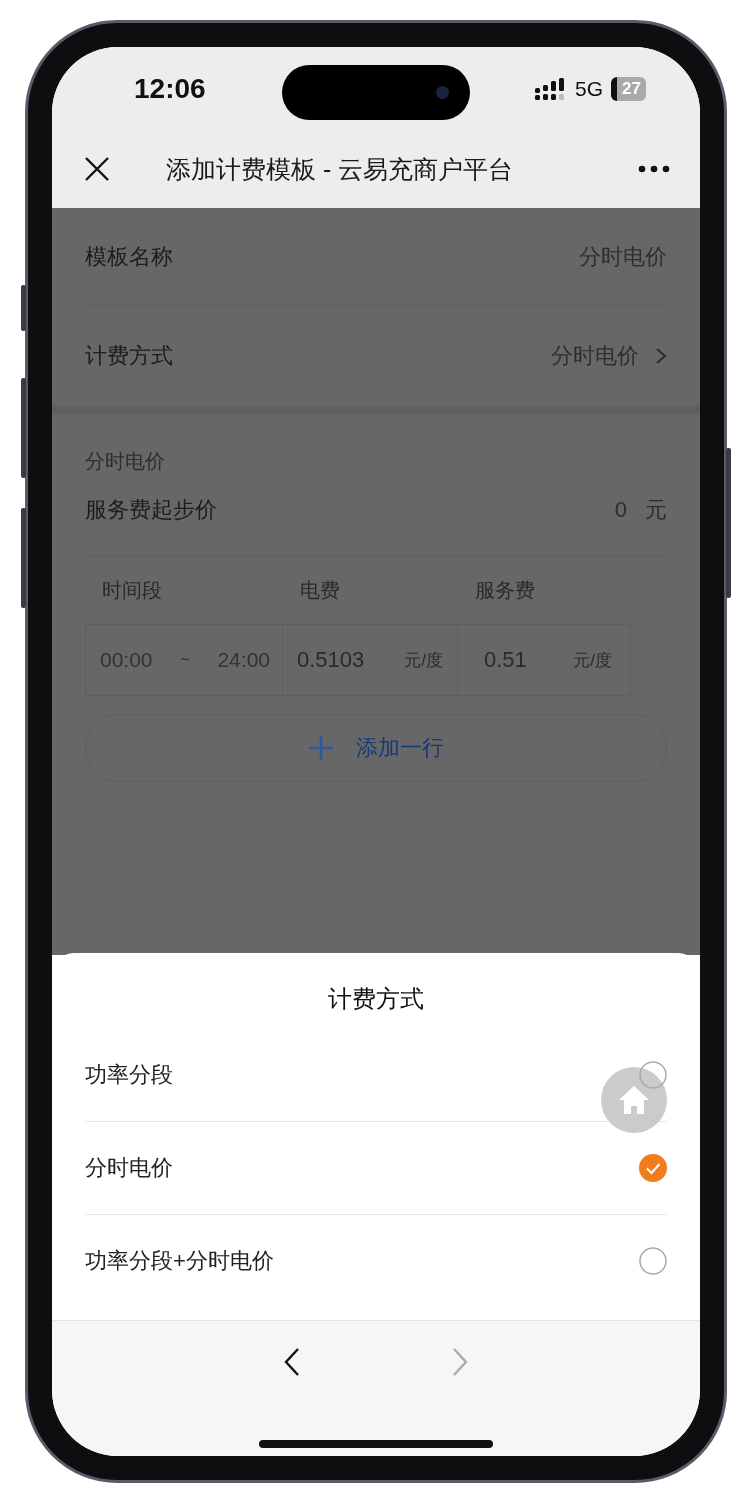 The image size is (750, 1501). Describe the element at coordinates (97, 169) in the screenshot. I see `close-icon` at that location.